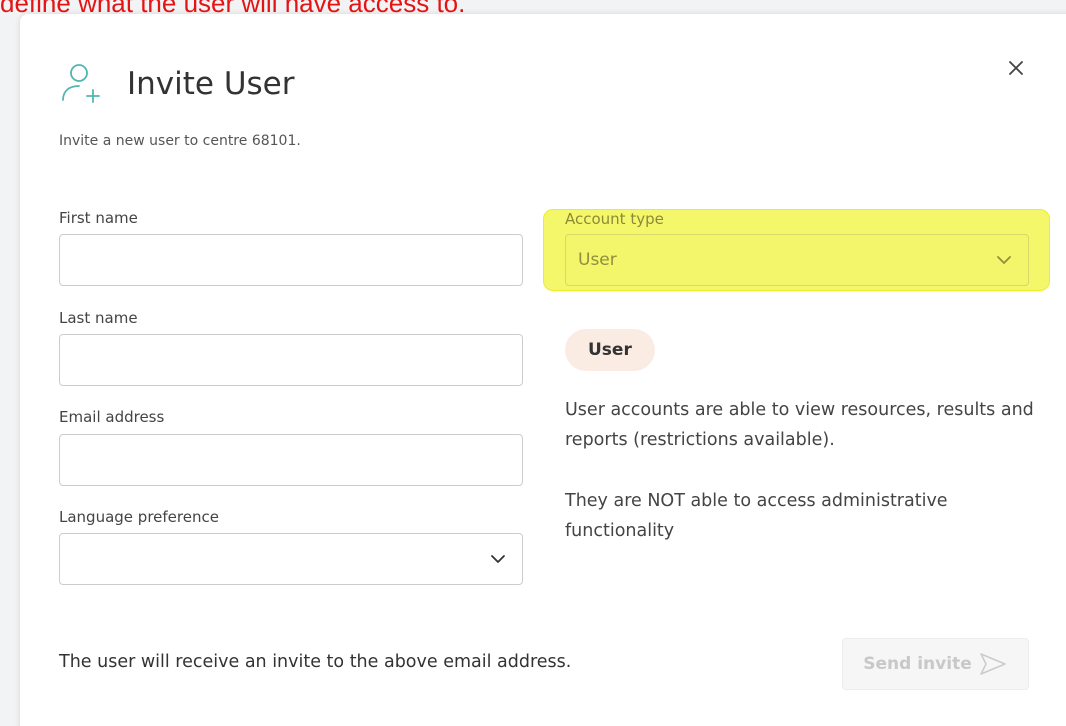  I want to click on add-user-icon, so click(81, 83).